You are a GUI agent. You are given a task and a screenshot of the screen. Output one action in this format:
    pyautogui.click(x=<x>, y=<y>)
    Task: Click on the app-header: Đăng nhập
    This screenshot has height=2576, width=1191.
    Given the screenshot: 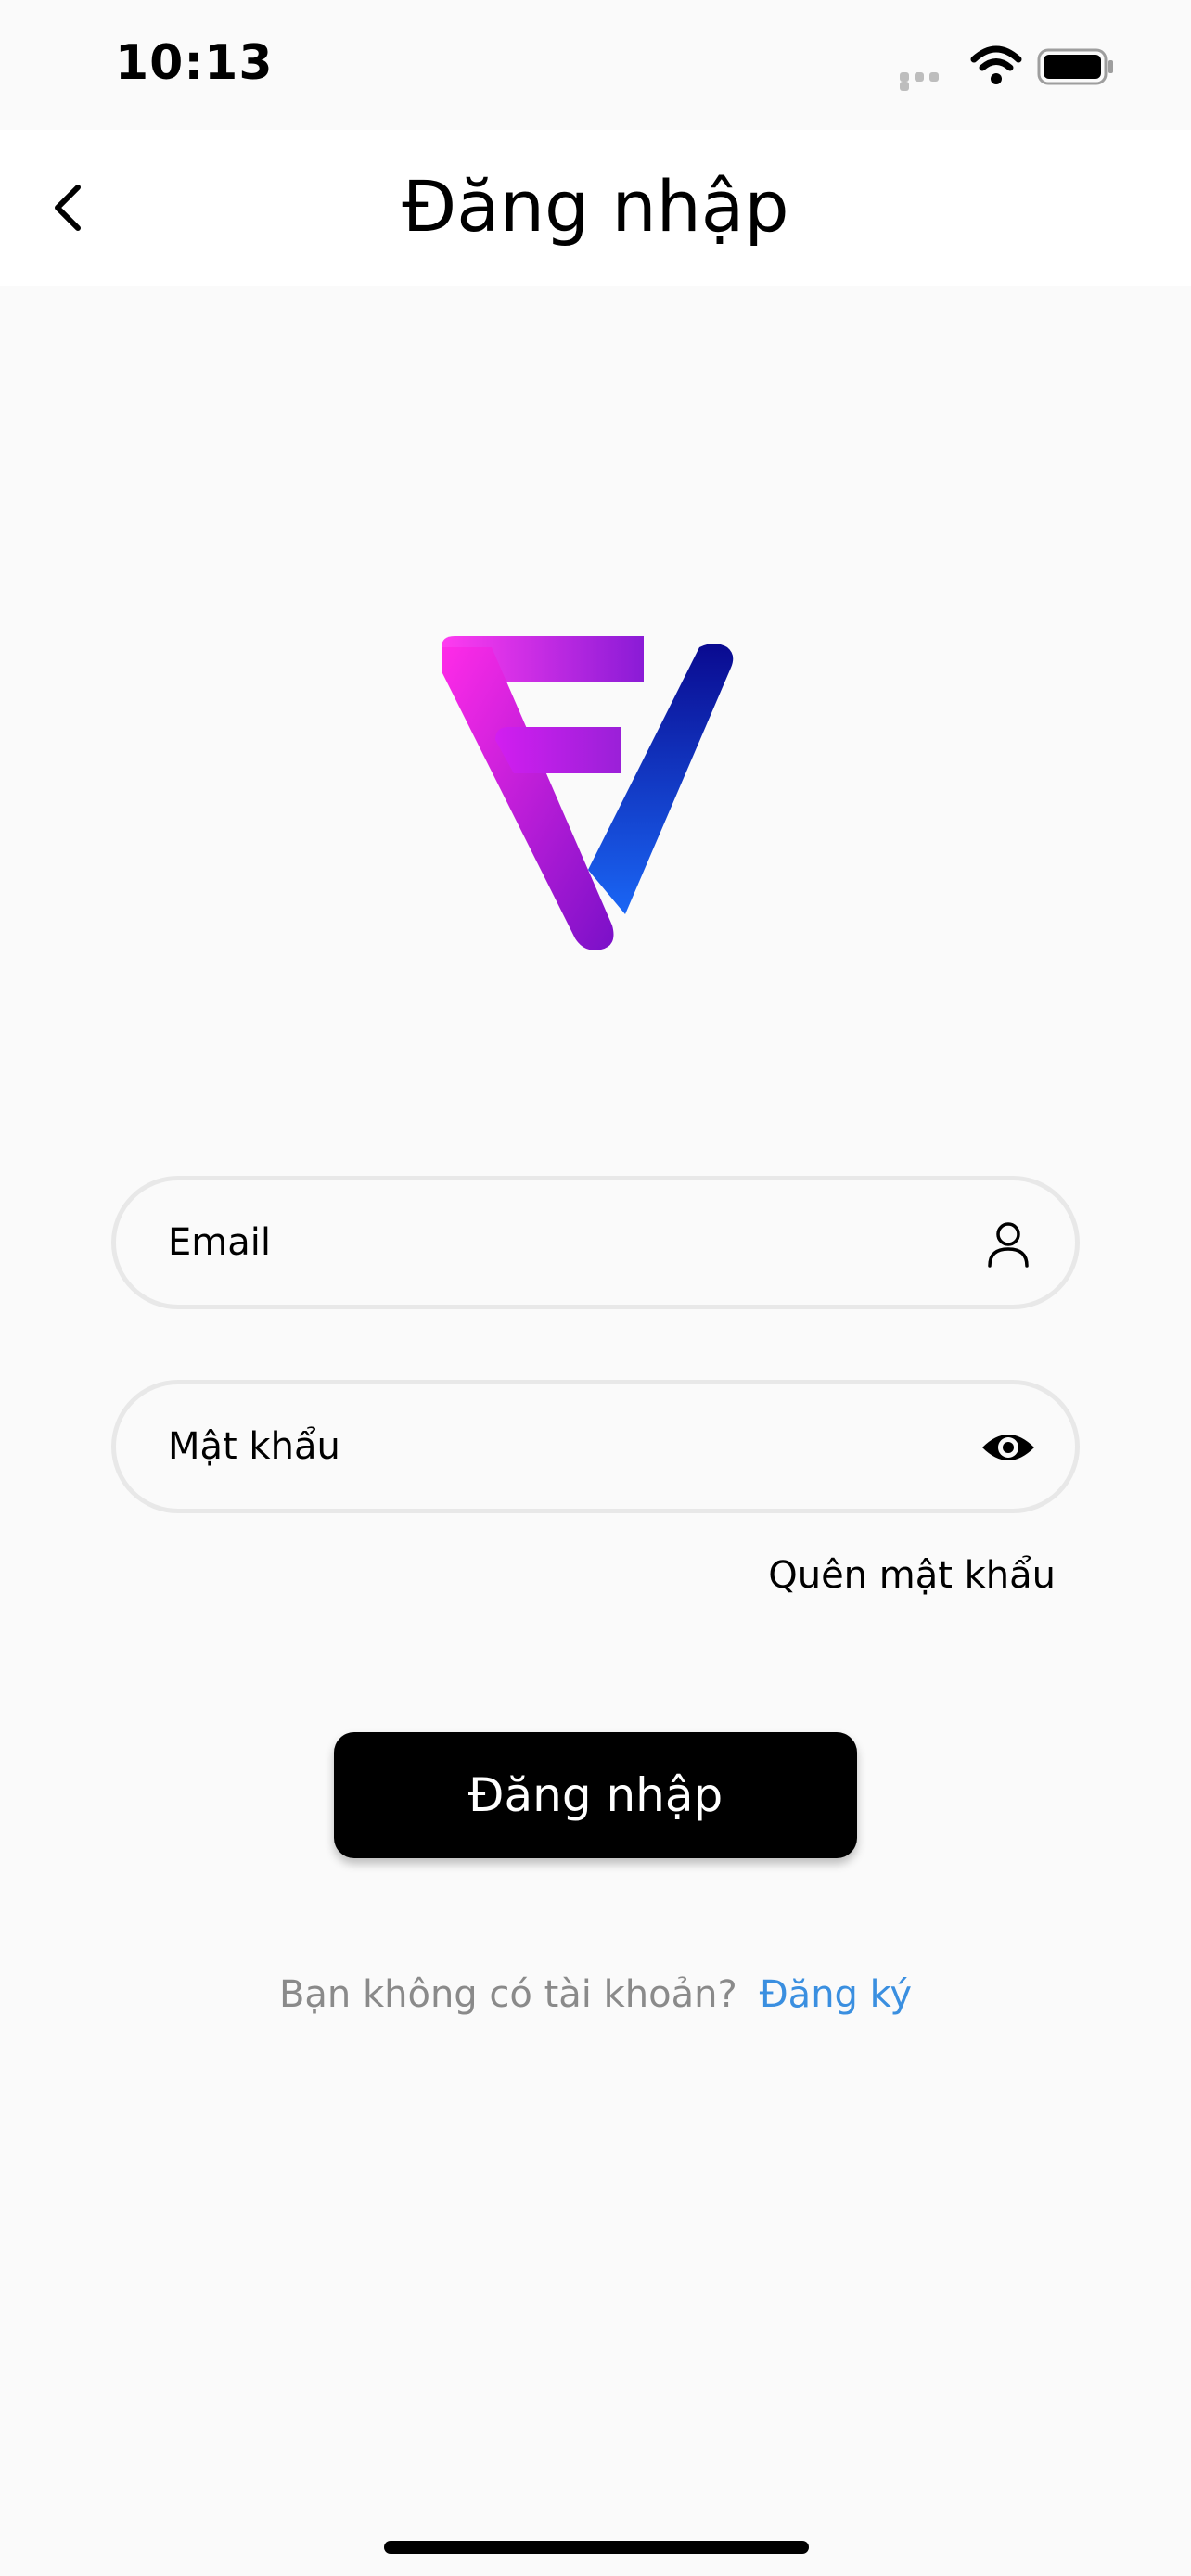 What is the action you would take?
    pyautogui.click(x=595, y=208)
    